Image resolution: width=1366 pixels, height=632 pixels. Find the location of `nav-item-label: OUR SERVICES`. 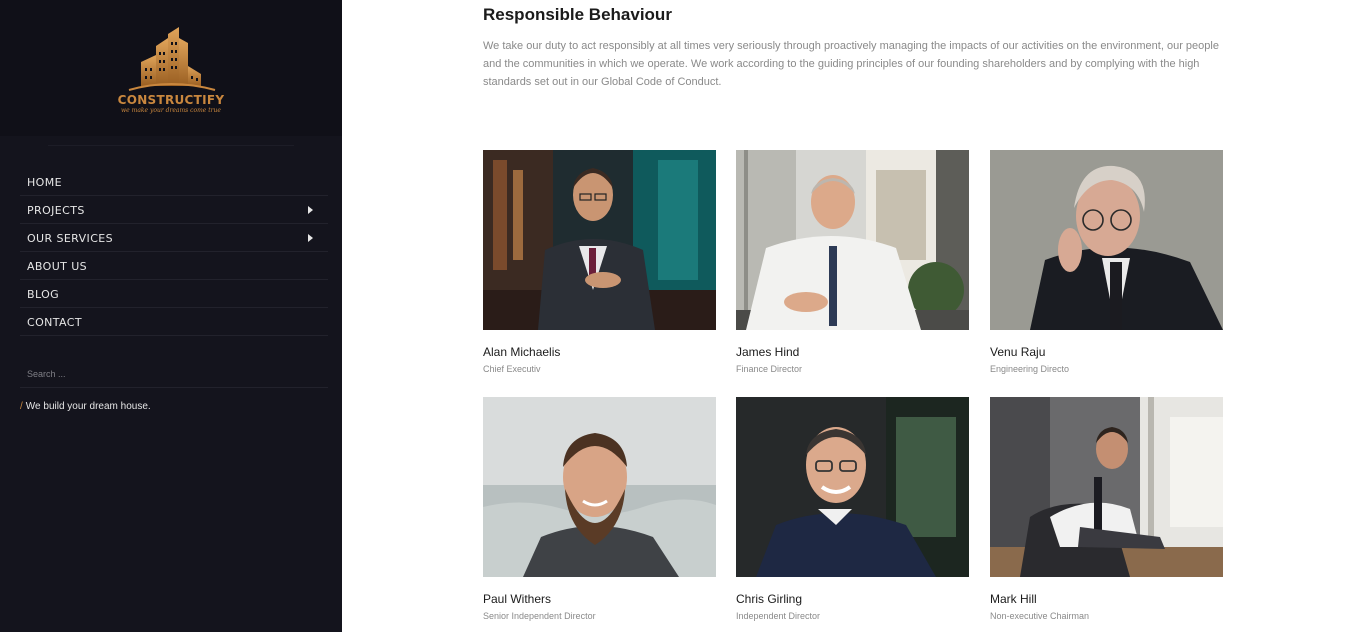

nav-item-label: OUR SERVICES is located at coordinates (70, 238).